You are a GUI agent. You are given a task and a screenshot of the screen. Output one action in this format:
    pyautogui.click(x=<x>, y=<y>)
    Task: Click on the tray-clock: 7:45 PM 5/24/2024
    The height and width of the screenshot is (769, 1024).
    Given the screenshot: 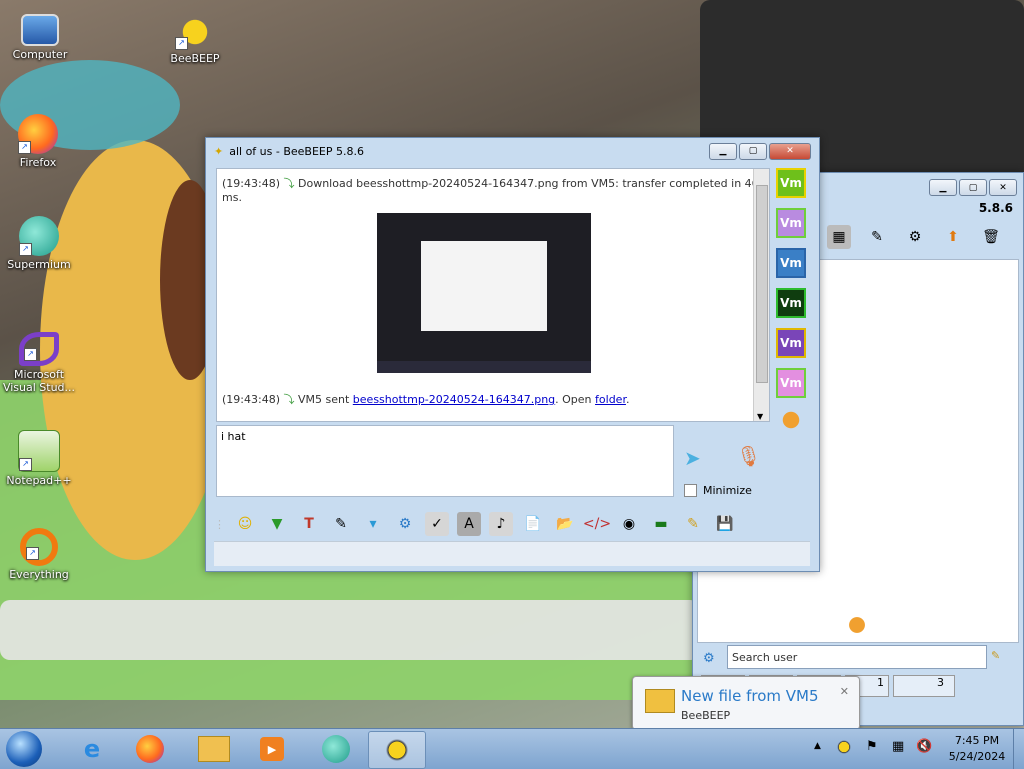 What is the action you would take?
    pyautogui.click(x=977, y=749)
    